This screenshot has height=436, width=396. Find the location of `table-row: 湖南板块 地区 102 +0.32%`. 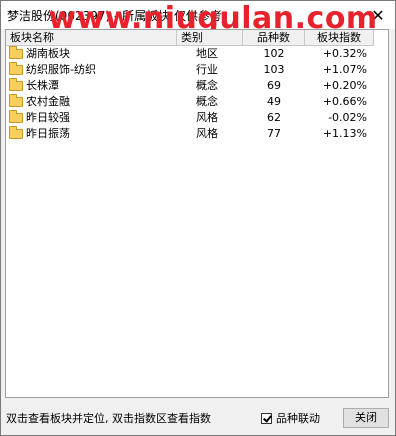

table-row: 湖南板块 地区 102 +0.32% is located at coordinates (198, 54).